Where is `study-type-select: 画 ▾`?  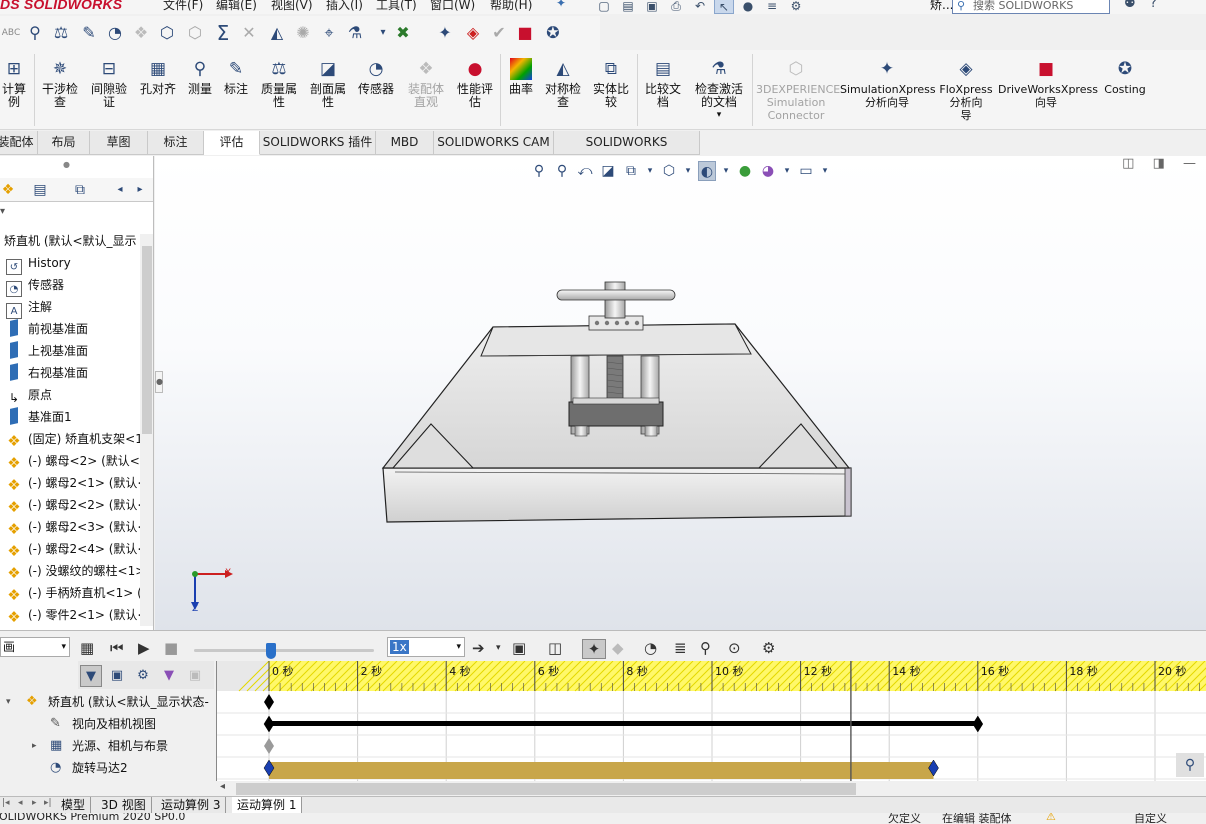 study-type-select: 画 ▾ is located at coordinates (35, 647).